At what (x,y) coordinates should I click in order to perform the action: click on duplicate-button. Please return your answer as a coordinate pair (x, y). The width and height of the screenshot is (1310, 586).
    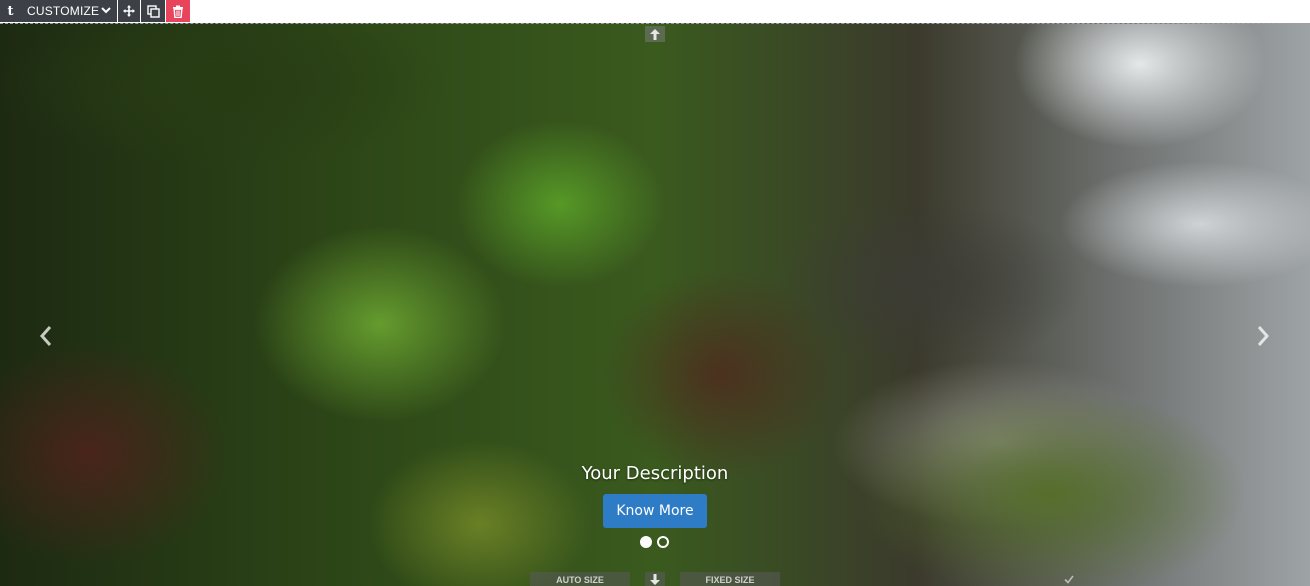
    Looking at the image, I should click on (153, 11).